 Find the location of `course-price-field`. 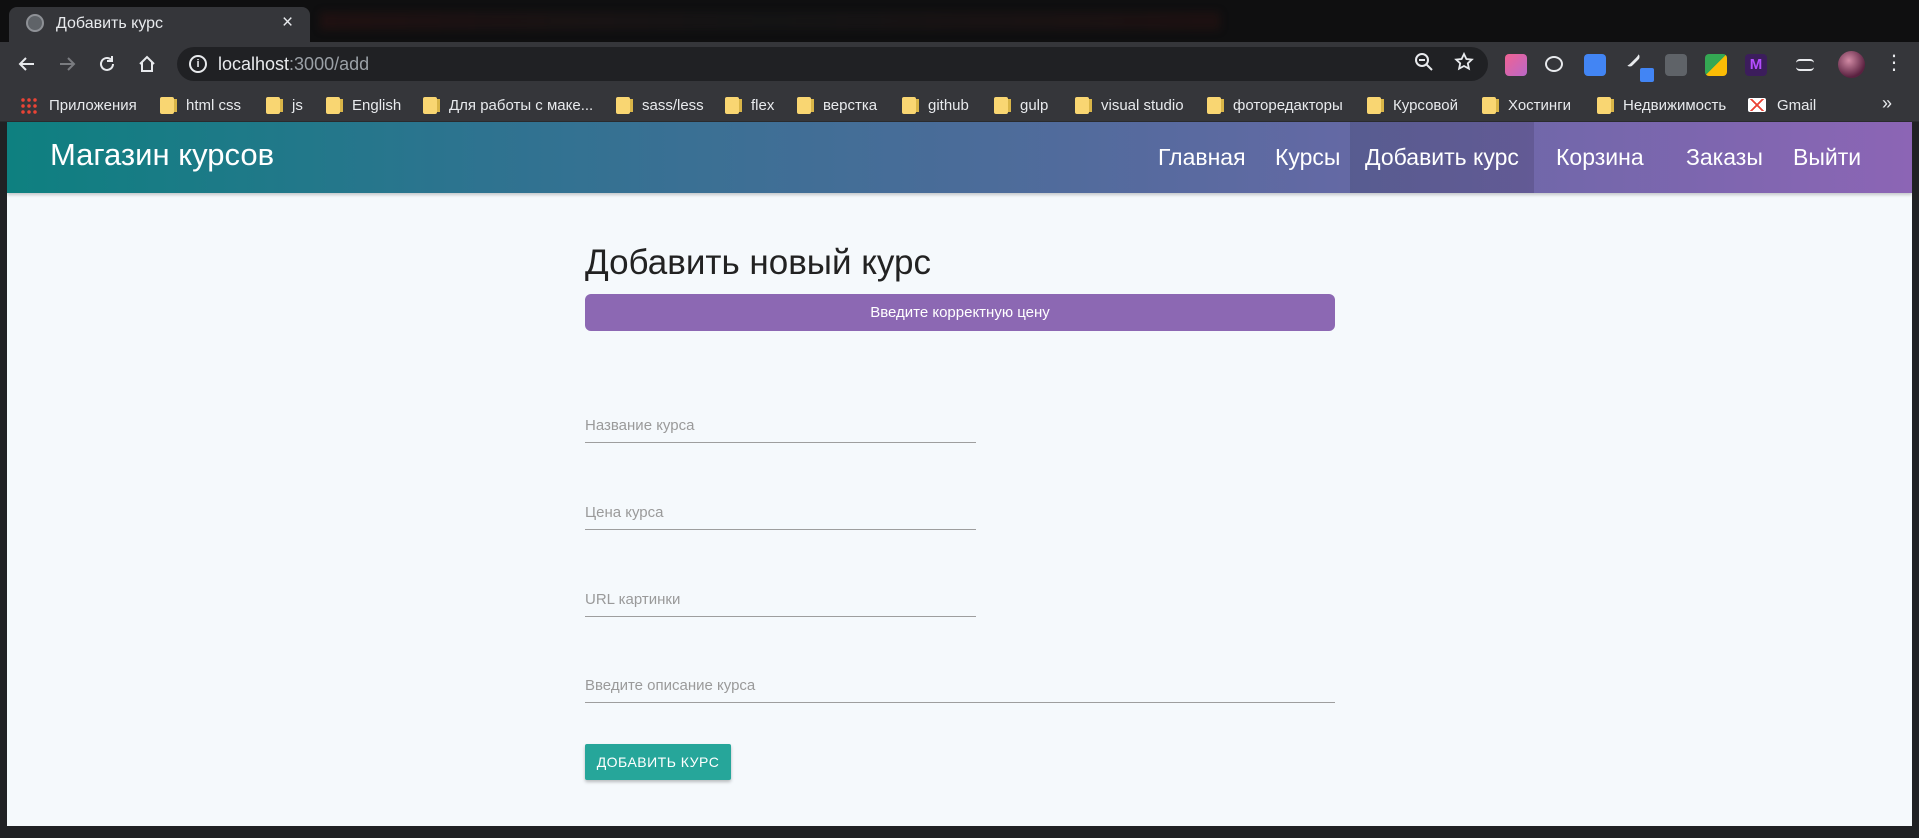

course-price-field is located at coordinates (780, 513).